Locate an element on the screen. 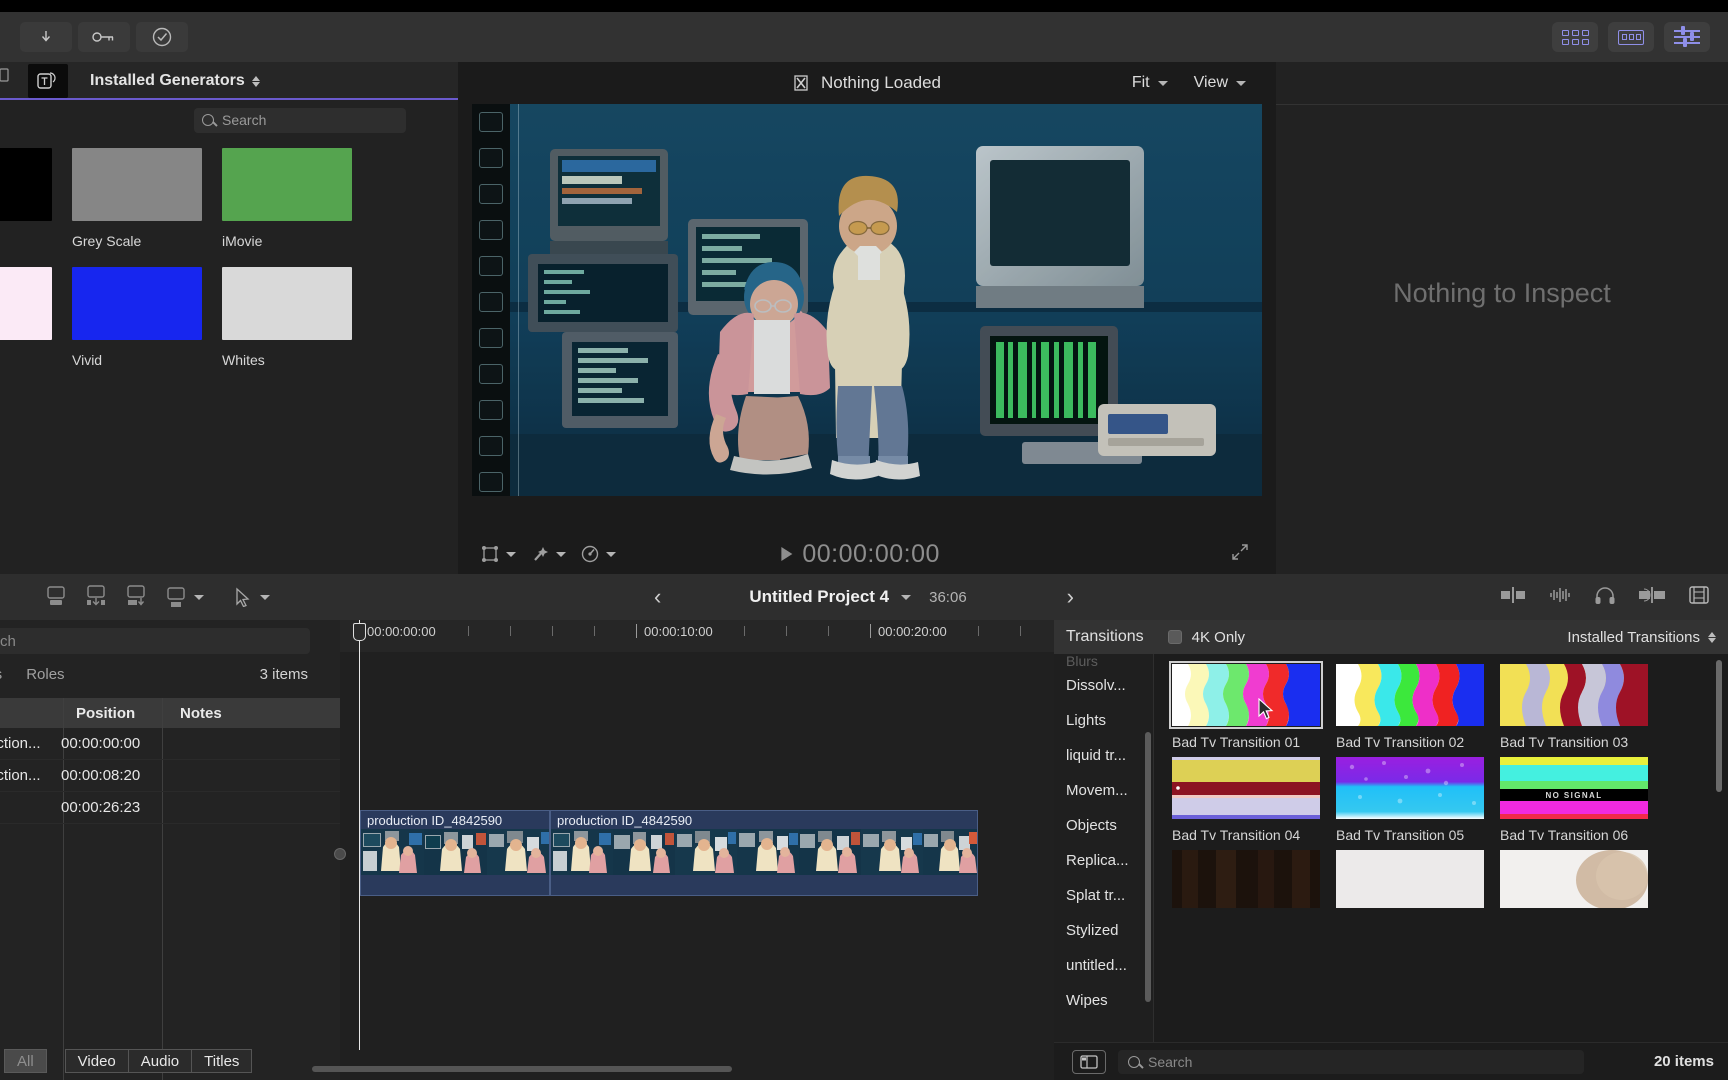 Image resolution: width=1728 pixels, height=1080 pixels. index-filter-audio: Audio is located at coordinates (160, 1061).